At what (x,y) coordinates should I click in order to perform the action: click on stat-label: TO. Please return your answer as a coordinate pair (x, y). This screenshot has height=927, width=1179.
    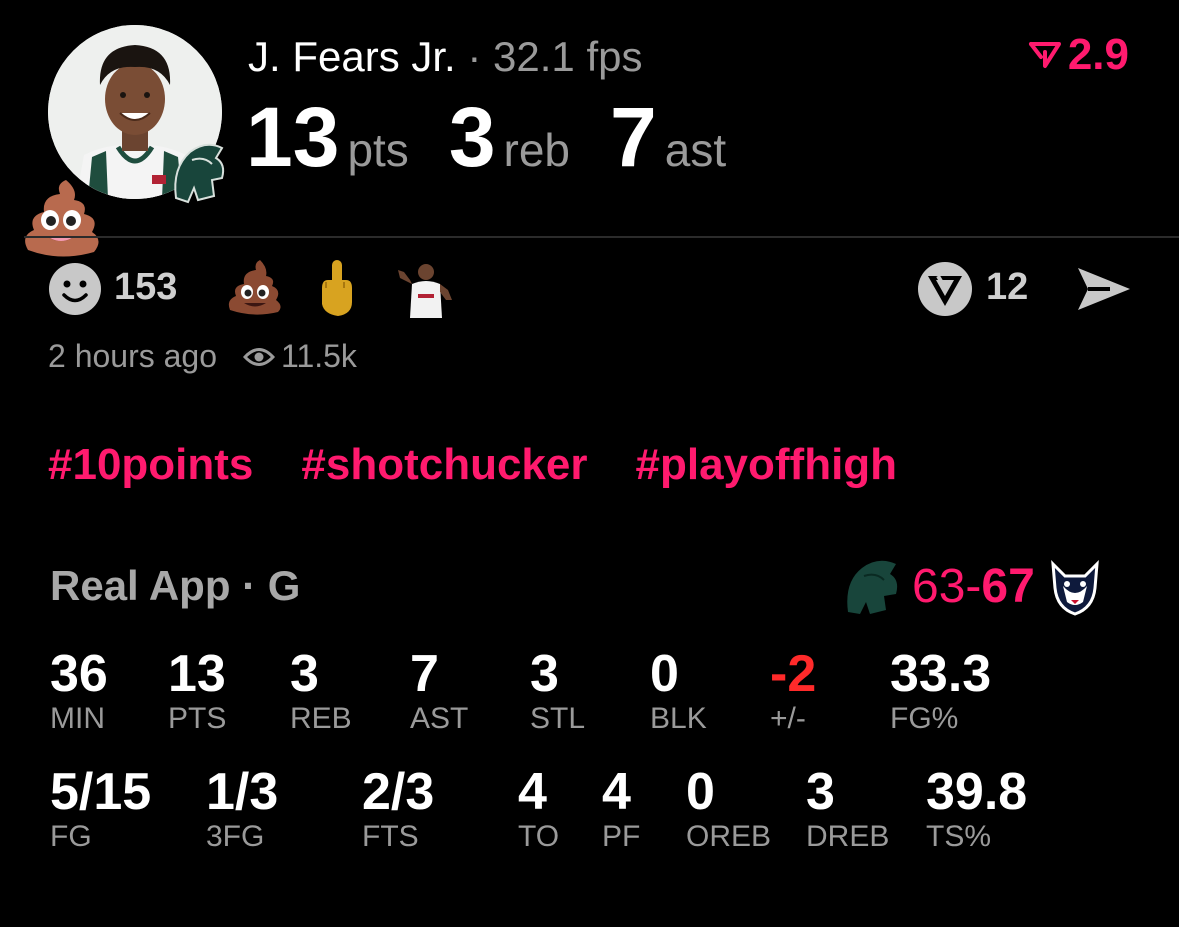
    Looking at the image, I should click on (539, 836).